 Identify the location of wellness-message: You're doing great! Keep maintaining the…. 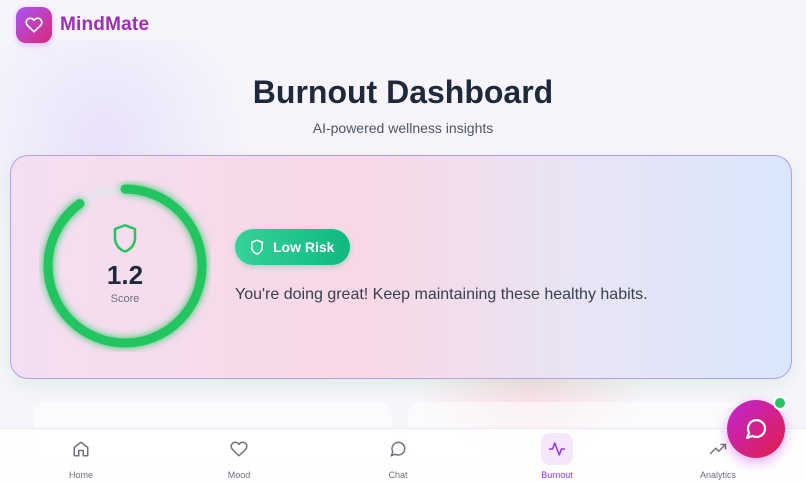
(441, 294).